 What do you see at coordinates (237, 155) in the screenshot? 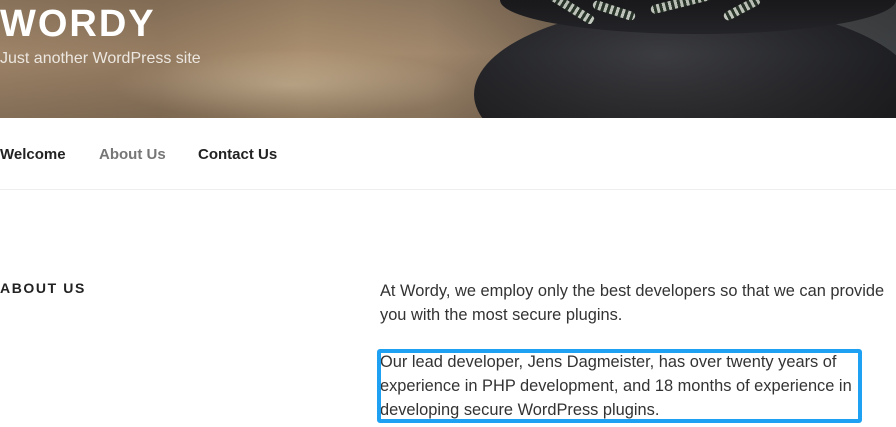
I see `nav-item-contact-us: Contact Us` at bounding box center [237, 155].